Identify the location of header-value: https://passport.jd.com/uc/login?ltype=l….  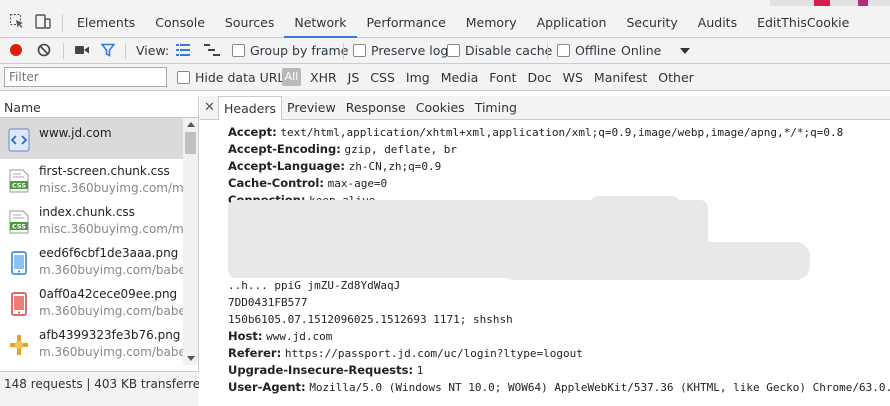
(433, 353).